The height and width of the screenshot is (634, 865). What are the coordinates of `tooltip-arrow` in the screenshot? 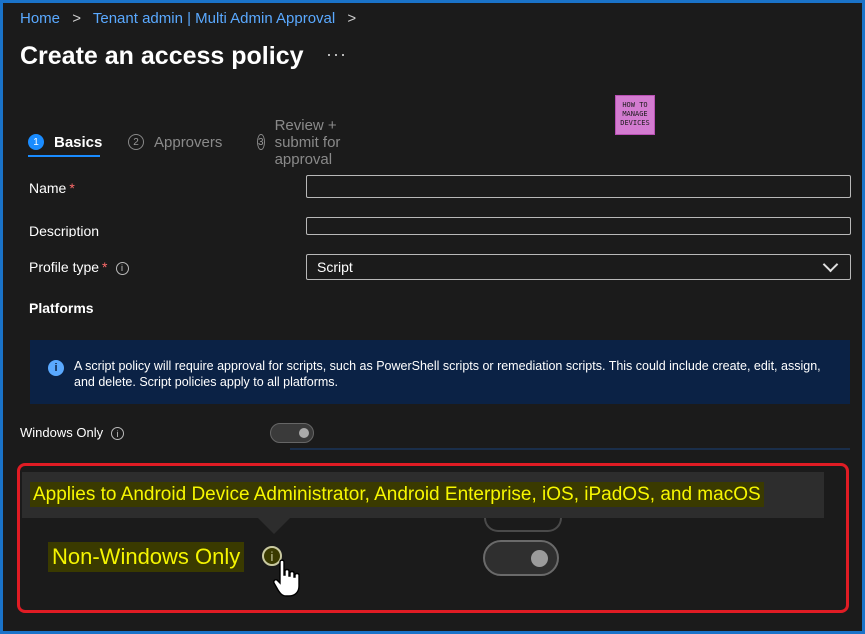 It's located at (274, 526).